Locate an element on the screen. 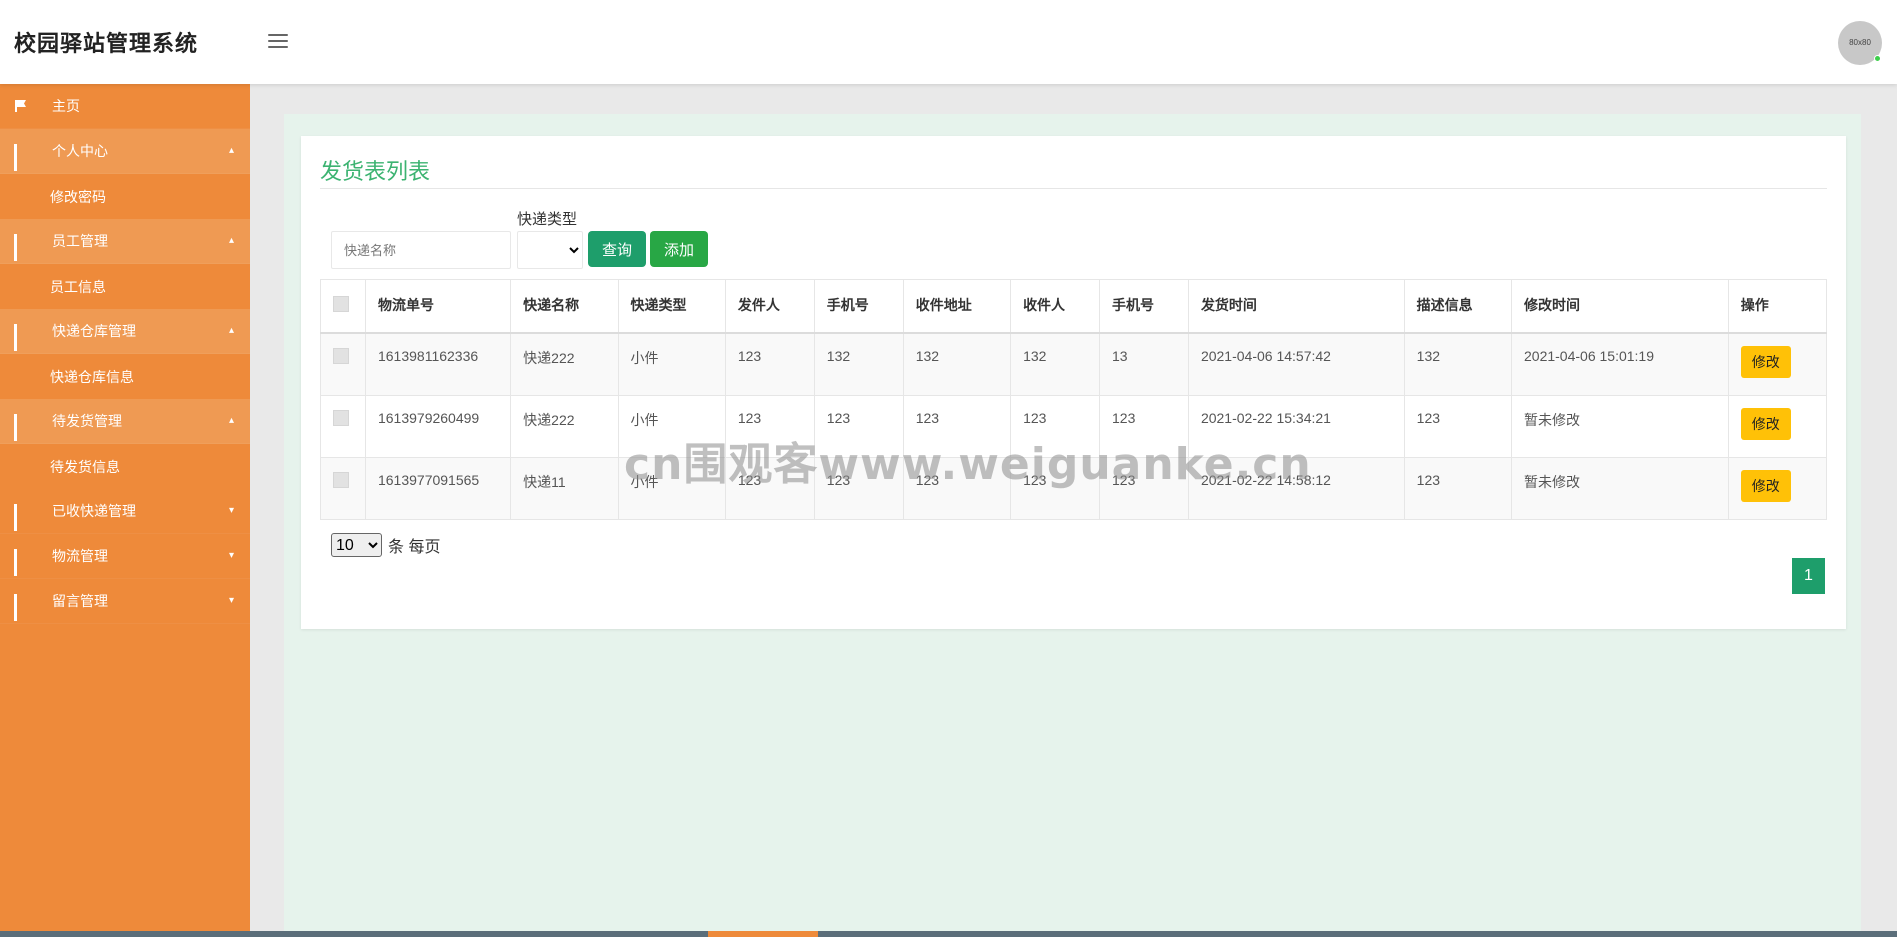 The image size is (1897, 937). query-button: 查询 is located at coordinates (617, 249).